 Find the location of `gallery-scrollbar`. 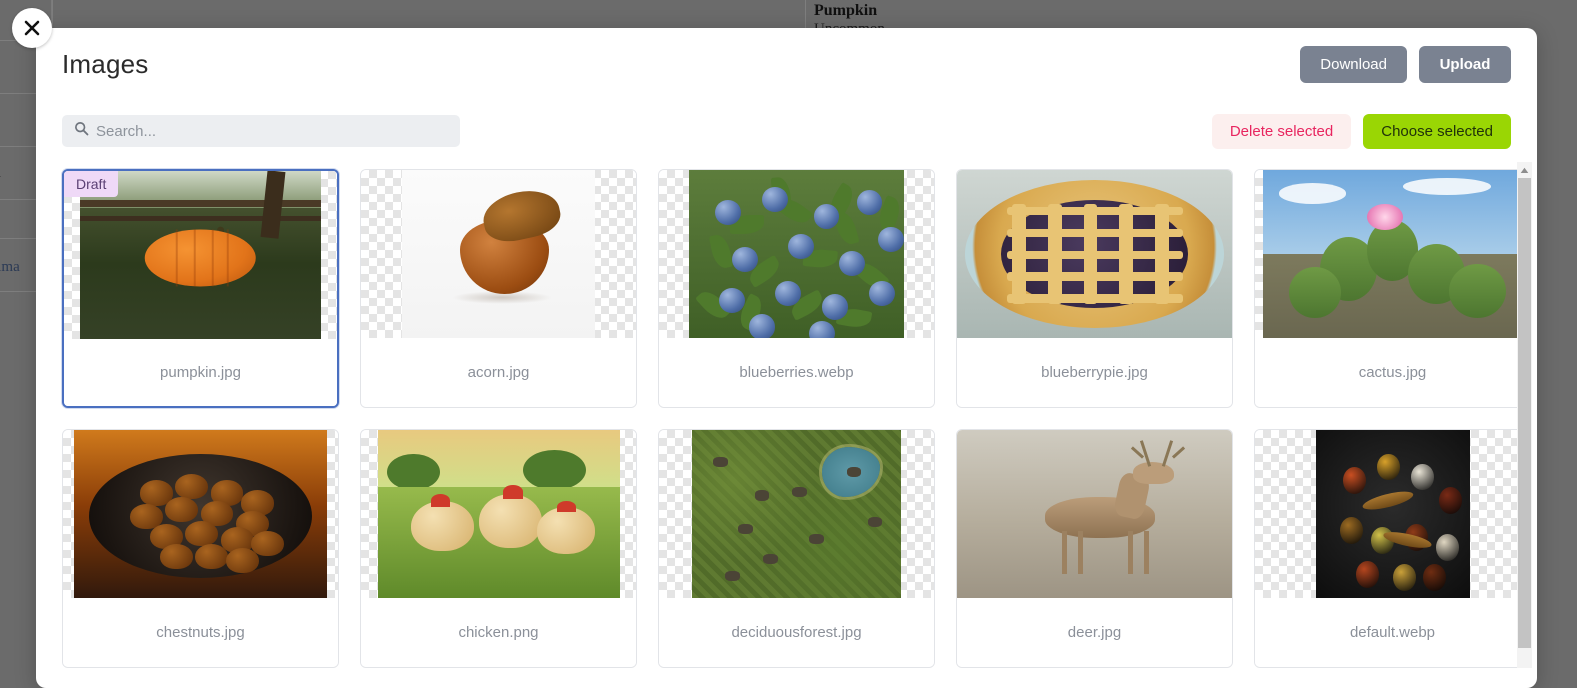

gallery-scrollbar is located at coordinates (1524, 415).